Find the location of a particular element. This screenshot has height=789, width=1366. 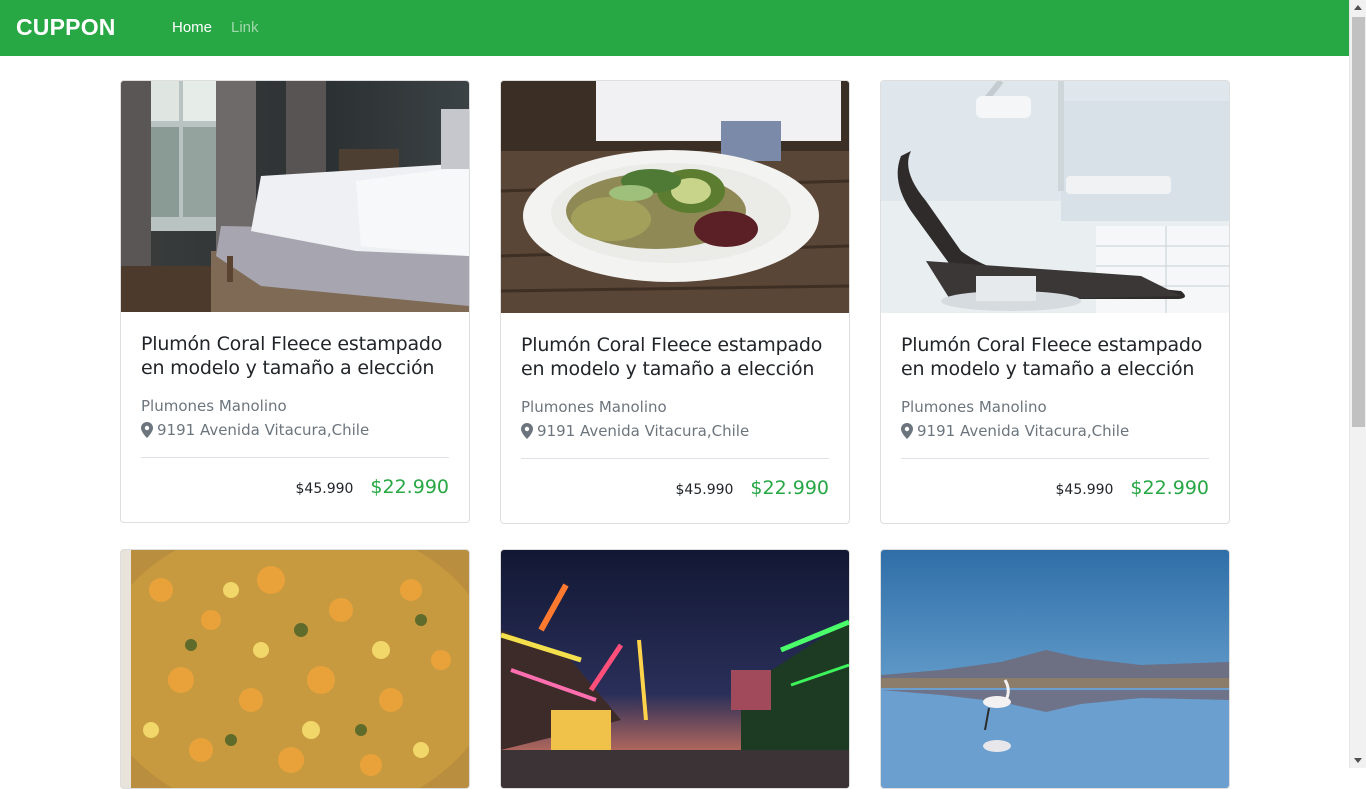

card-image-stew is located at coordinates (295, 669).